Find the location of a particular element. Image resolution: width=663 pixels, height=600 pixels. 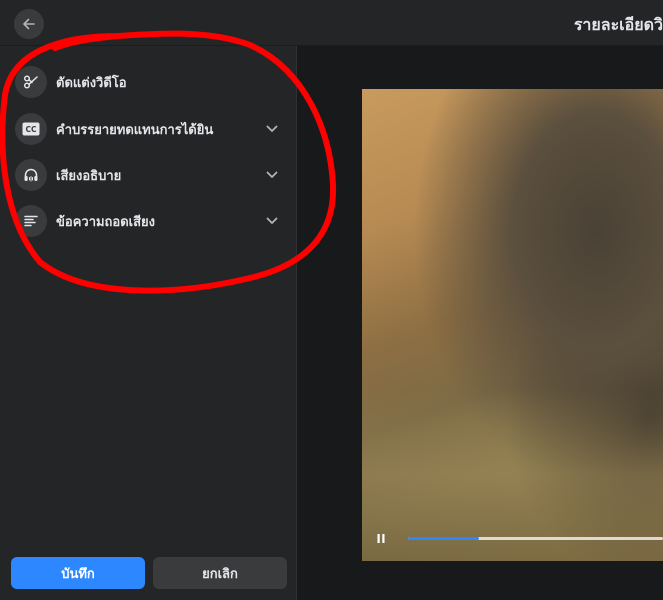

scissors-icon is located at coordinates (30, 82).